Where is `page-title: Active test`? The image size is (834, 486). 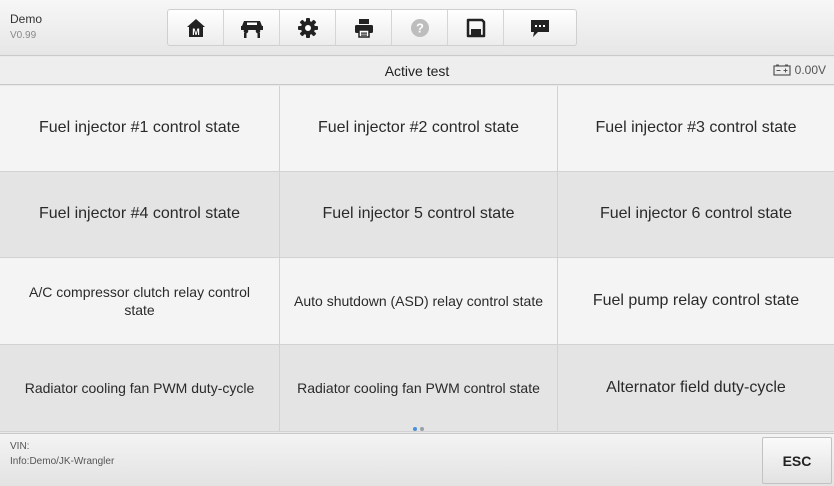 page-title: Active test is located at coordinates (417, 71).